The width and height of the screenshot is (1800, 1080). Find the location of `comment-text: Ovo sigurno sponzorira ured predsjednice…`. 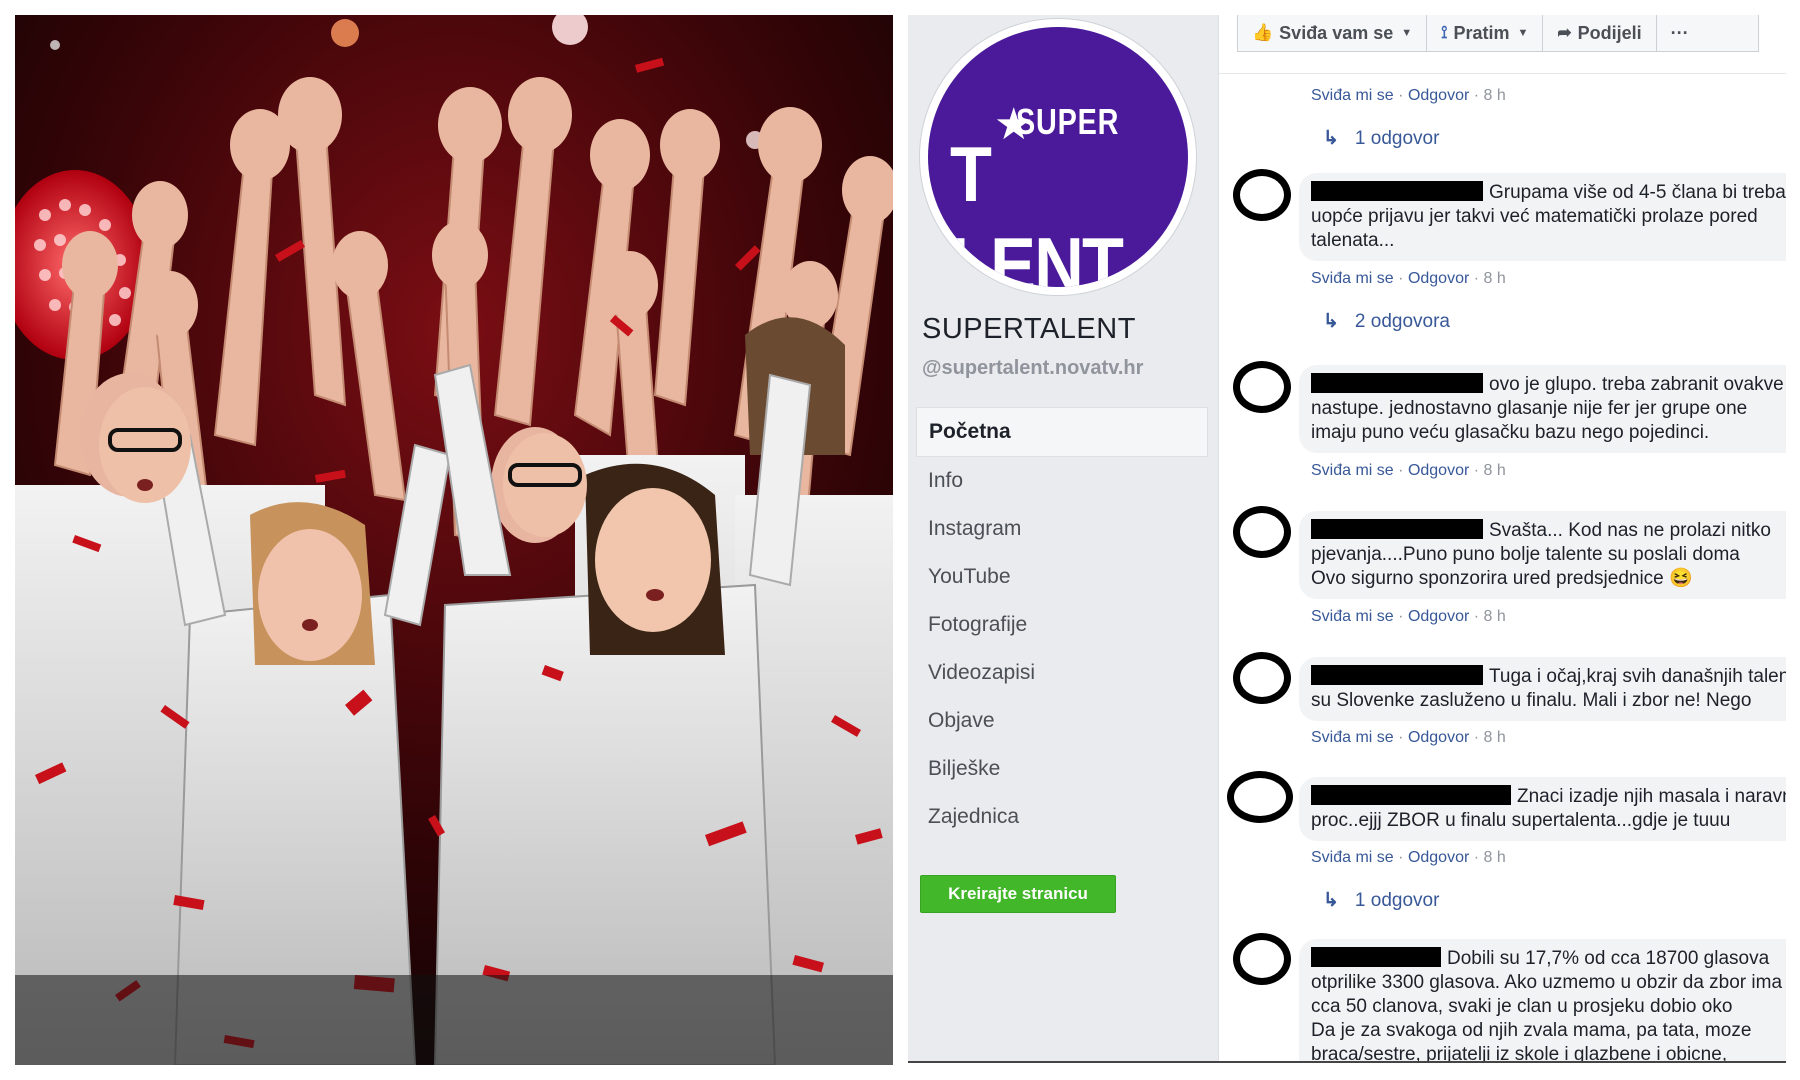

comment-text: Ovo sigurno sponzorira ured predsjednice… is located at coordinates (1502, 578).